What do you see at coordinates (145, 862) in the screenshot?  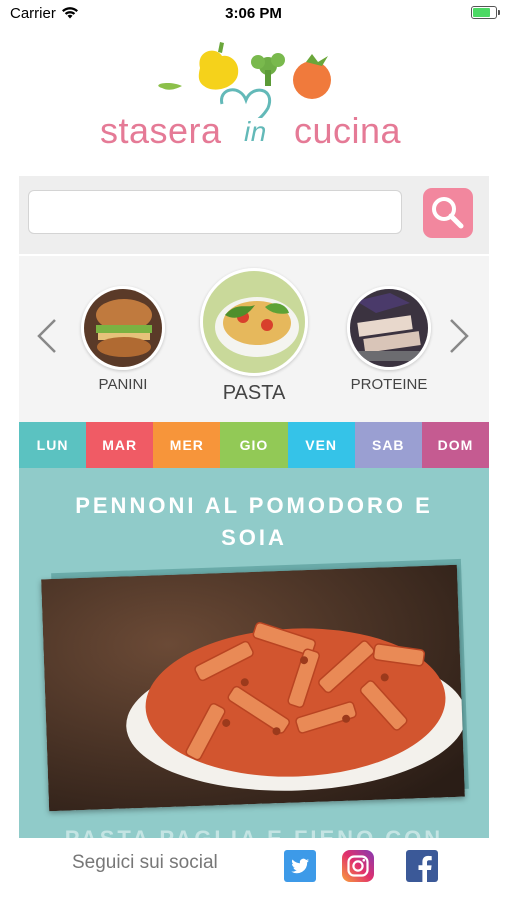 I see `social-label: Seguici sui social` at bounding box center [145, 862].